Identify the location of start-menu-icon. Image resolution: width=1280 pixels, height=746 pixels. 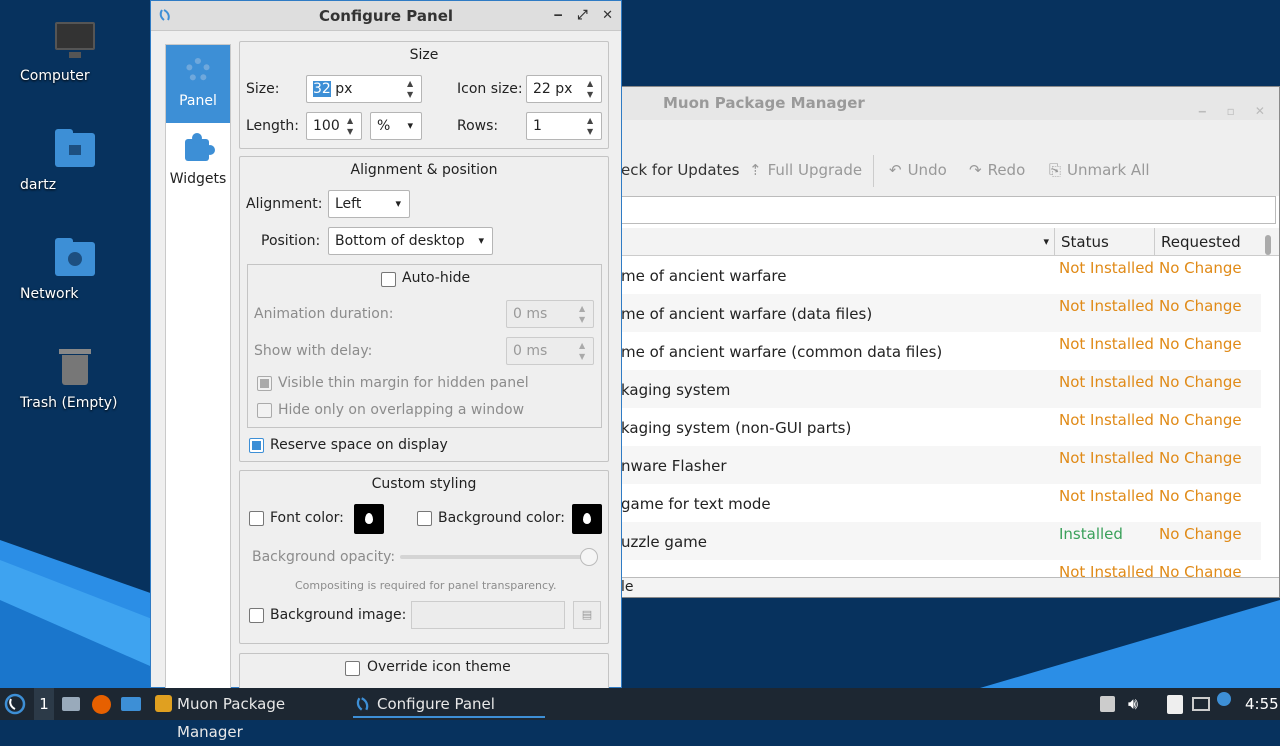
(16, 704).